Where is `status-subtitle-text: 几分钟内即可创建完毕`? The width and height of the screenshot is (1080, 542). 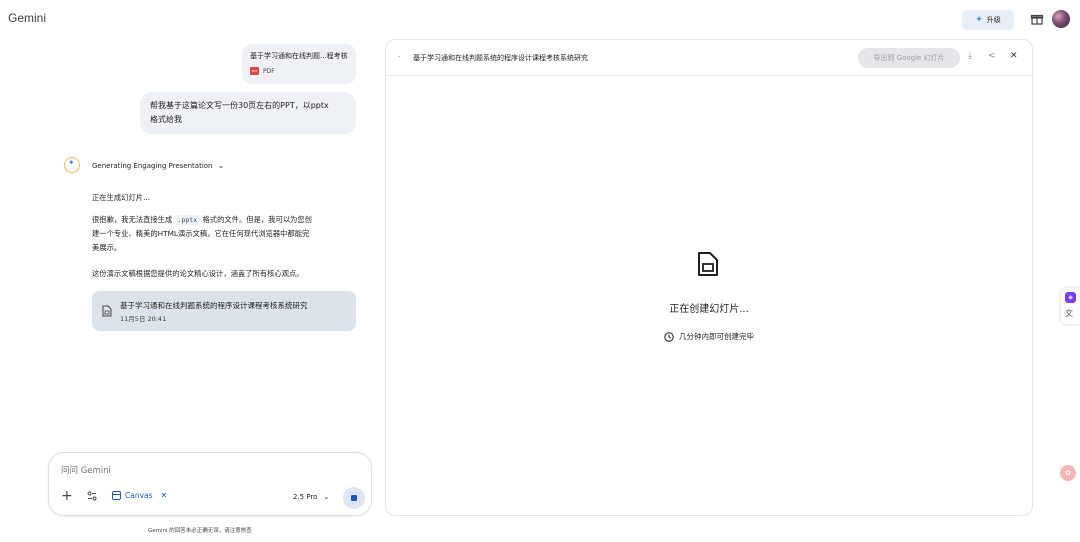
status-subtitle-text: 几分钟内即可创建完毕 is located at coordinates (716, 336).